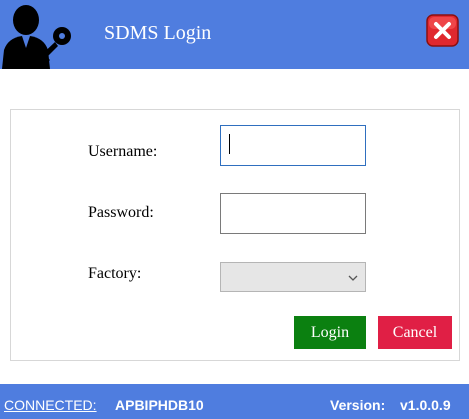 The height and width of the screenshot is (419, 469). What do you see at coordinates (159, 405) in the screenshot?
I see `server-name: APBIPHDB10` at bounding box center [159, 405].